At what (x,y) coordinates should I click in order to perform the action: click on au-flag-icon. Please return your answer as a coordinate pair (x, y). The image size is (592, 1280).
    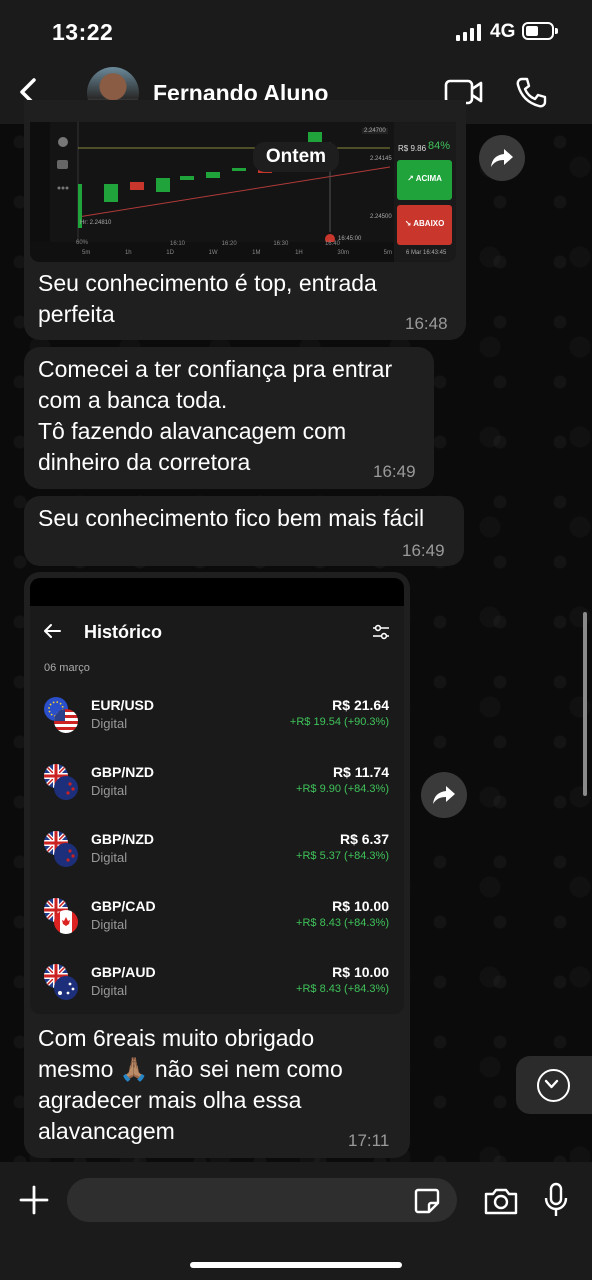
    Looking at the image, I should click on (66, 988).